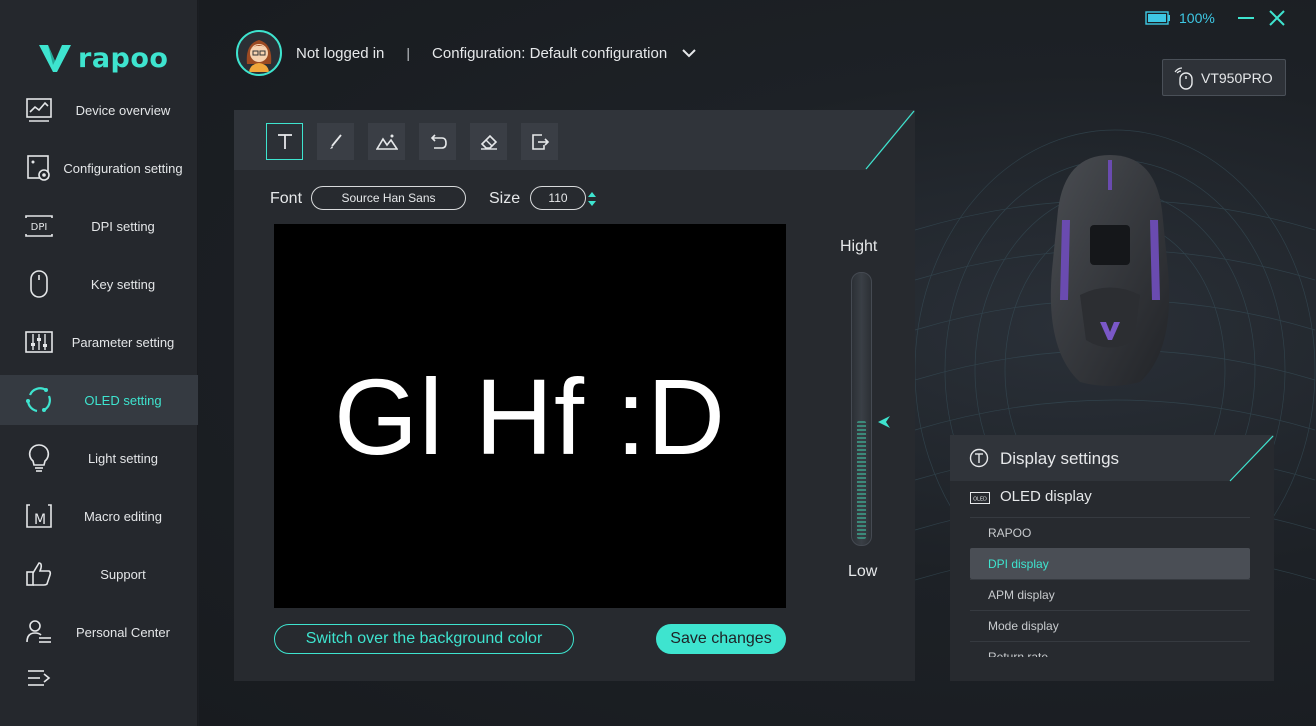  I want to click on sidebar-item-label: Personal Center, so click(123, 632).